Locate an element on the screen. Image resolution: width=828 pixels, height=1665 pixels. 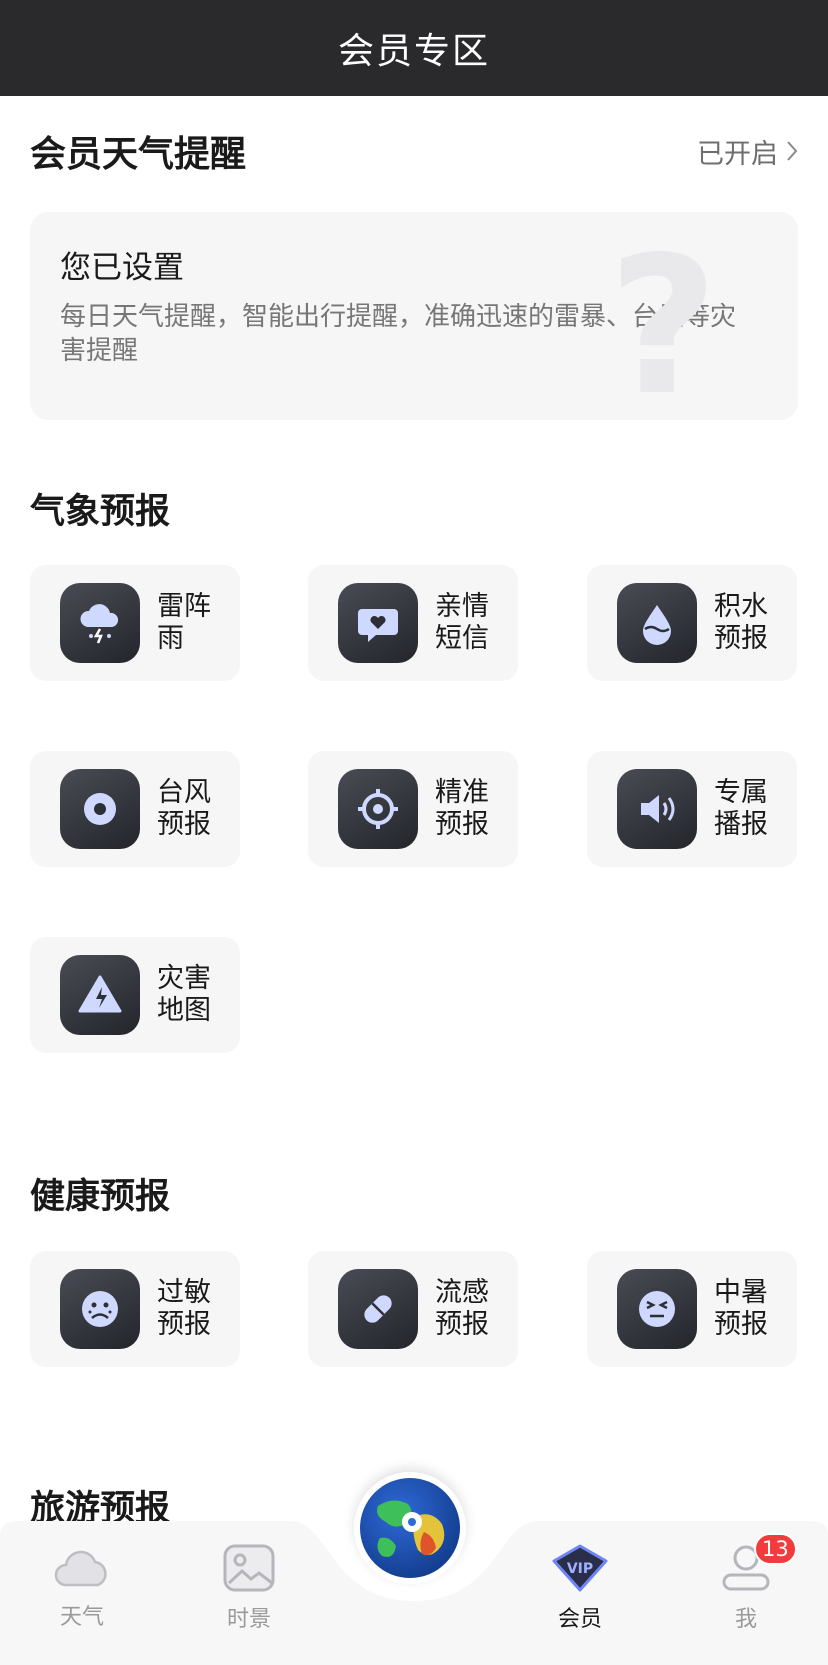
tile-label: 精准预报 is located at coordinates (462, 808).